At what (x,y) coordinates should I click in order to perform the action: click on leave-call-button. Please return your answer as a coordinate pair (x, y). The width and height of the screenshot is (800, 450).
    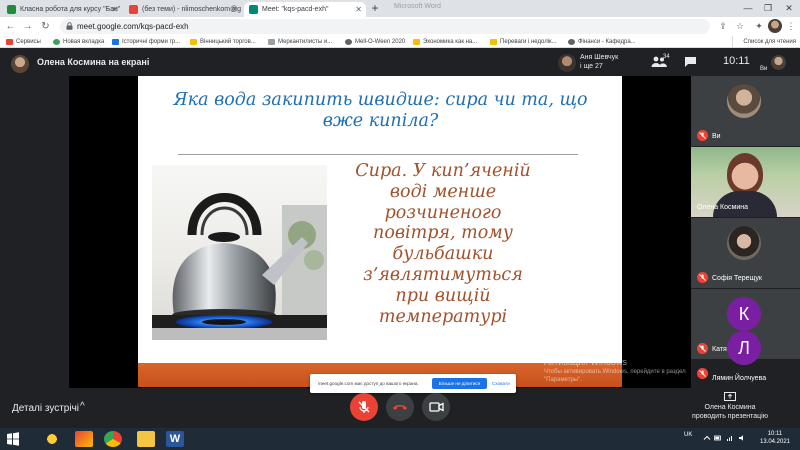
    Looking at the image, I should click on (400, 407).